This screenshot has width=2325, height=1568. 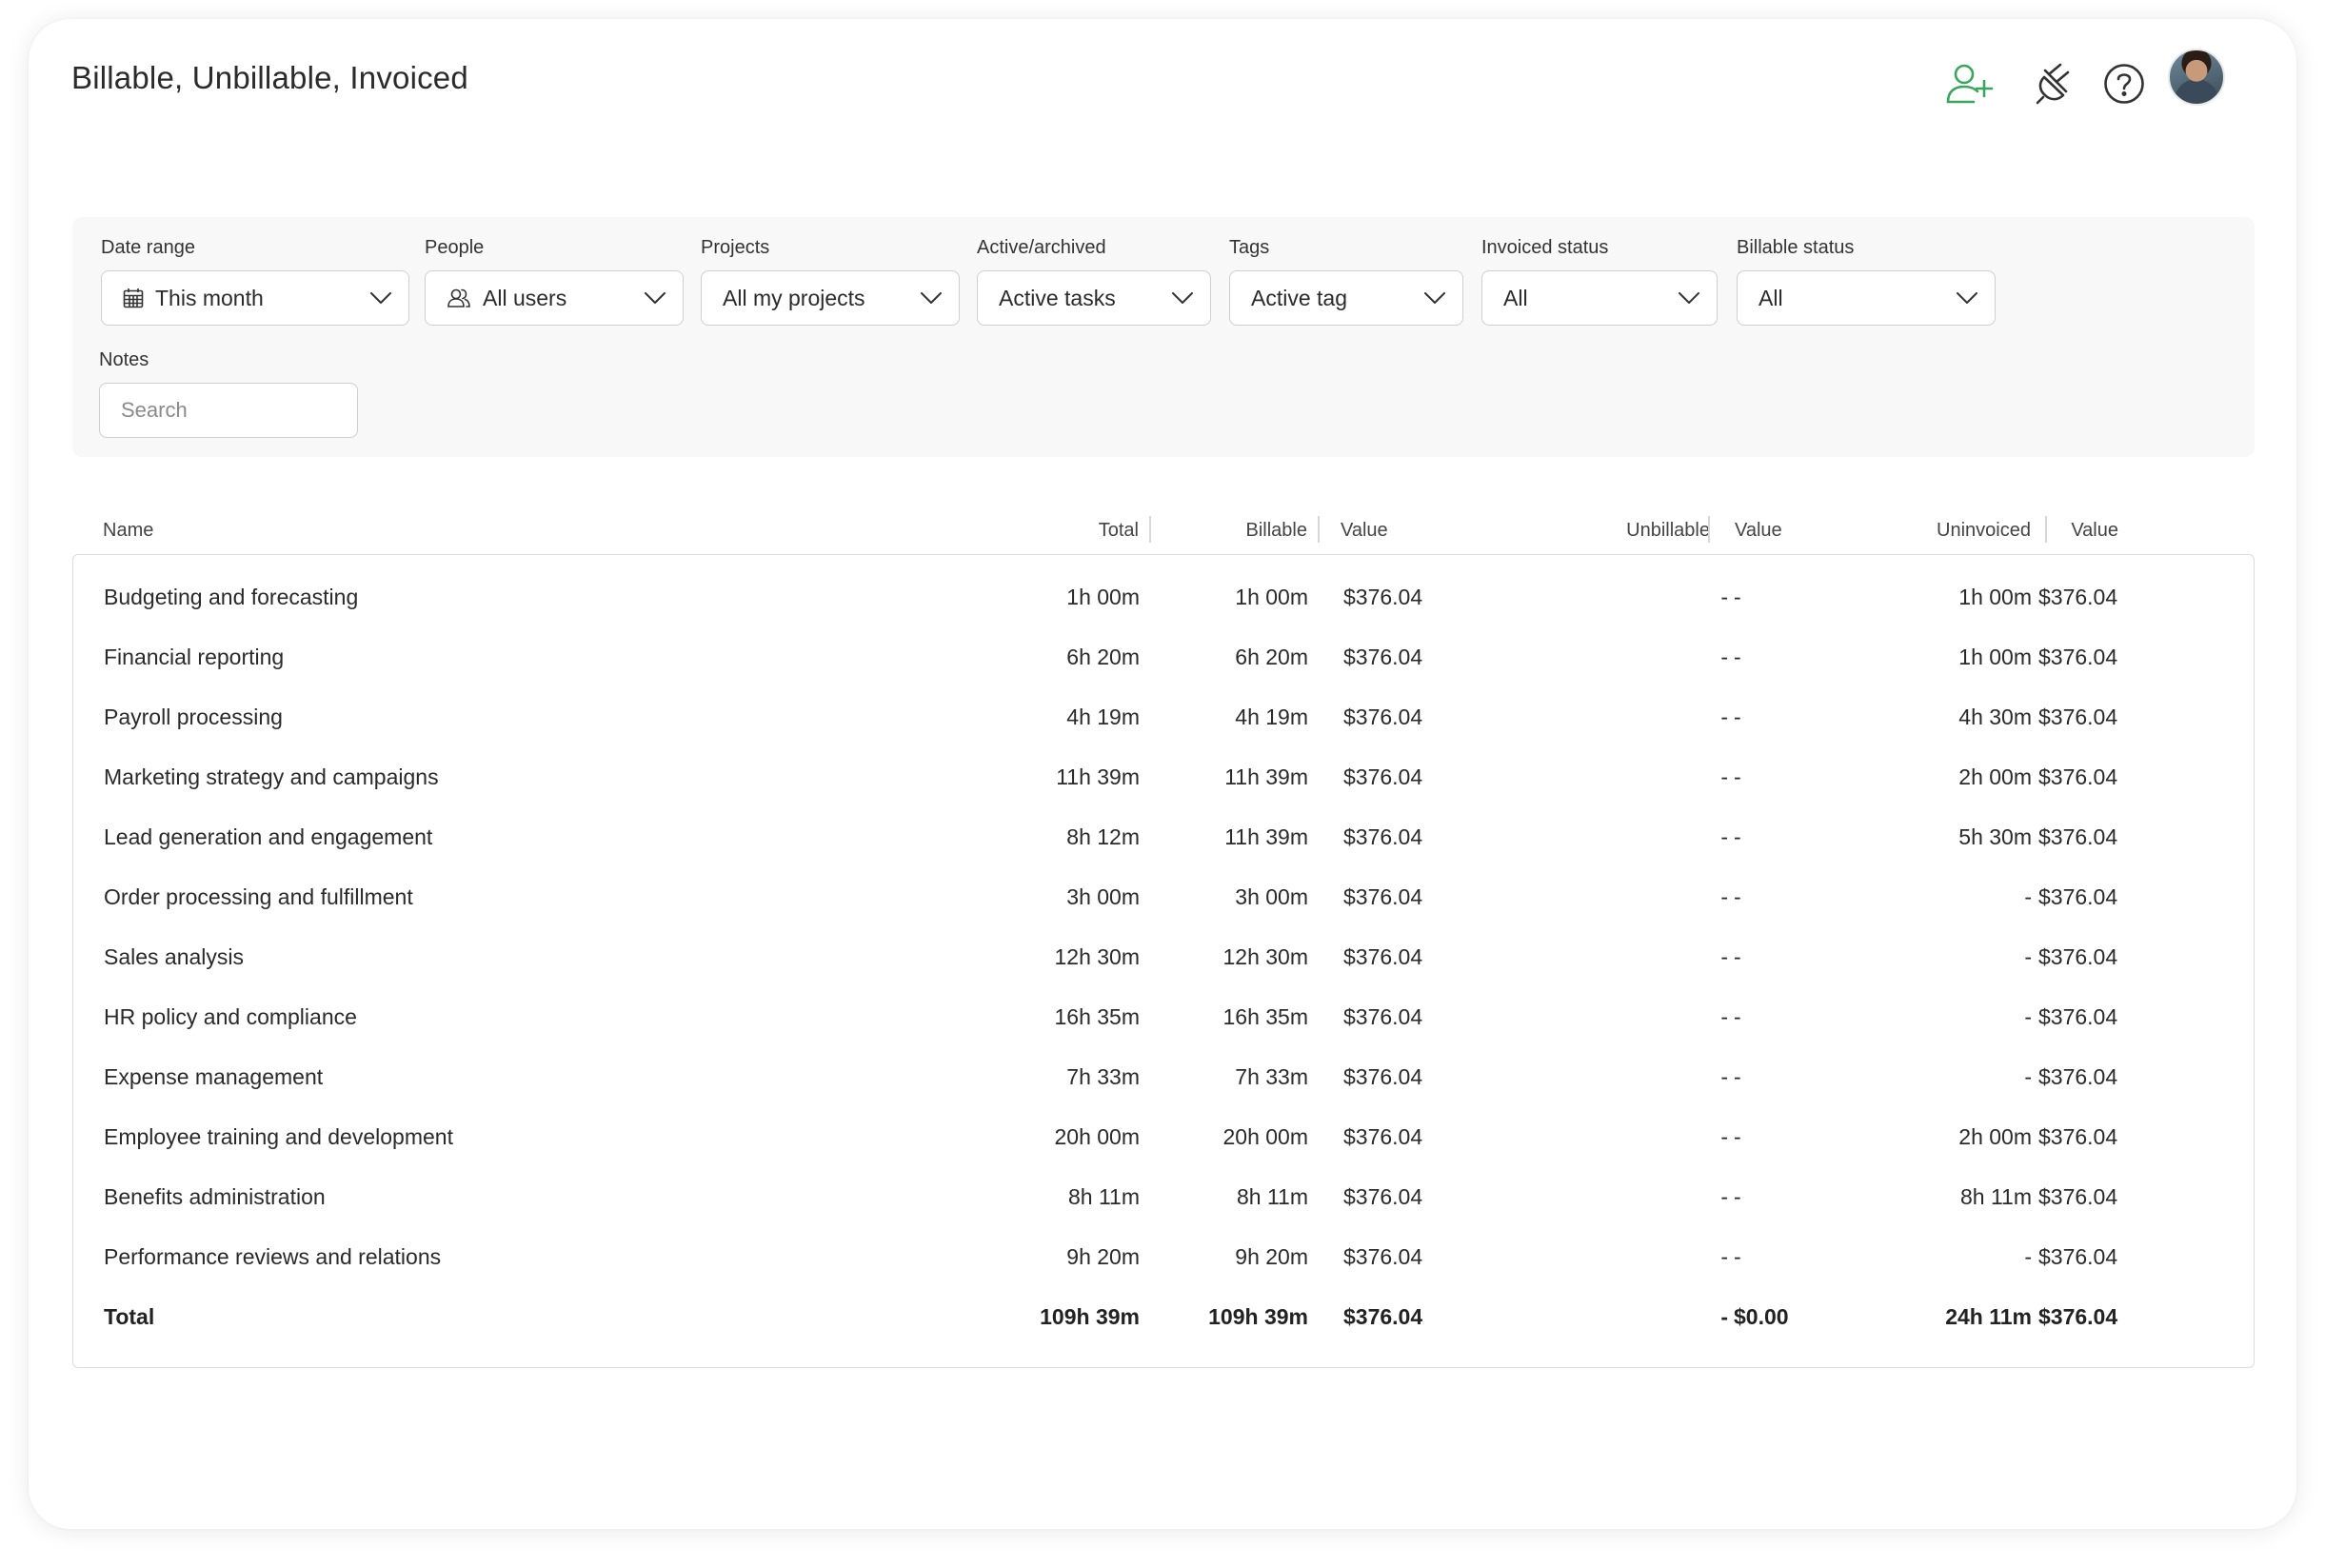 I want to click on tags-value: Active tag, so click(x=1299, y=298).